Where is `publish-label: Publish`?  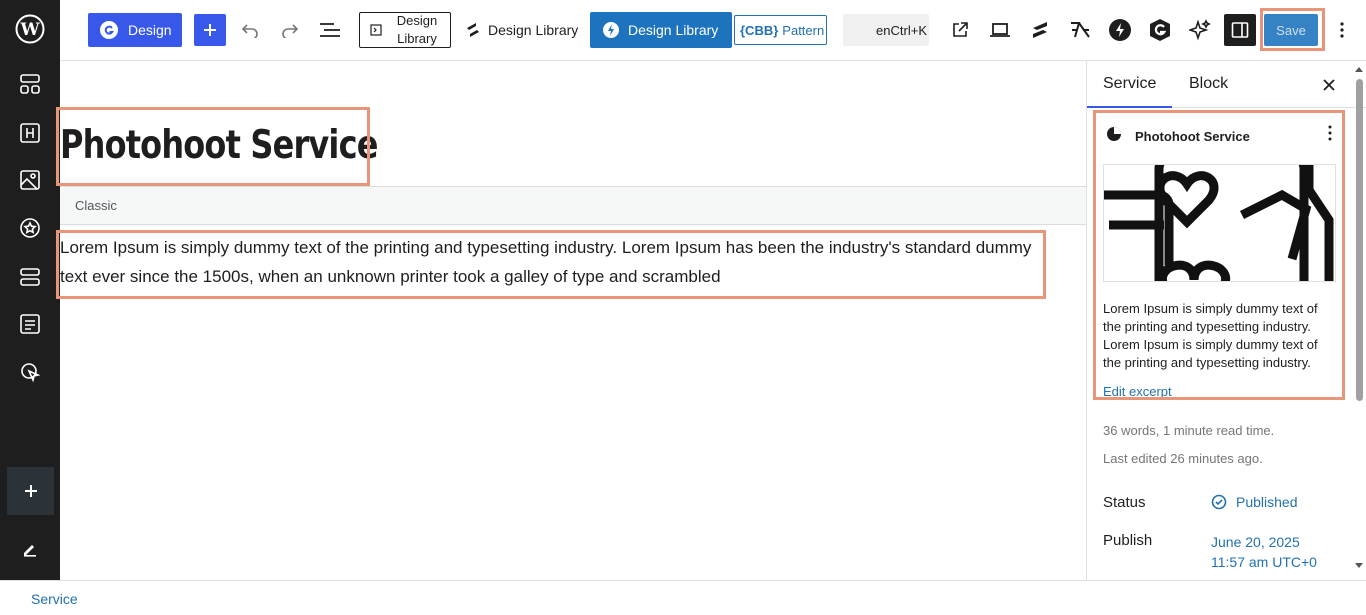 publish-label: Publish is located at coordinates (1128, 540).